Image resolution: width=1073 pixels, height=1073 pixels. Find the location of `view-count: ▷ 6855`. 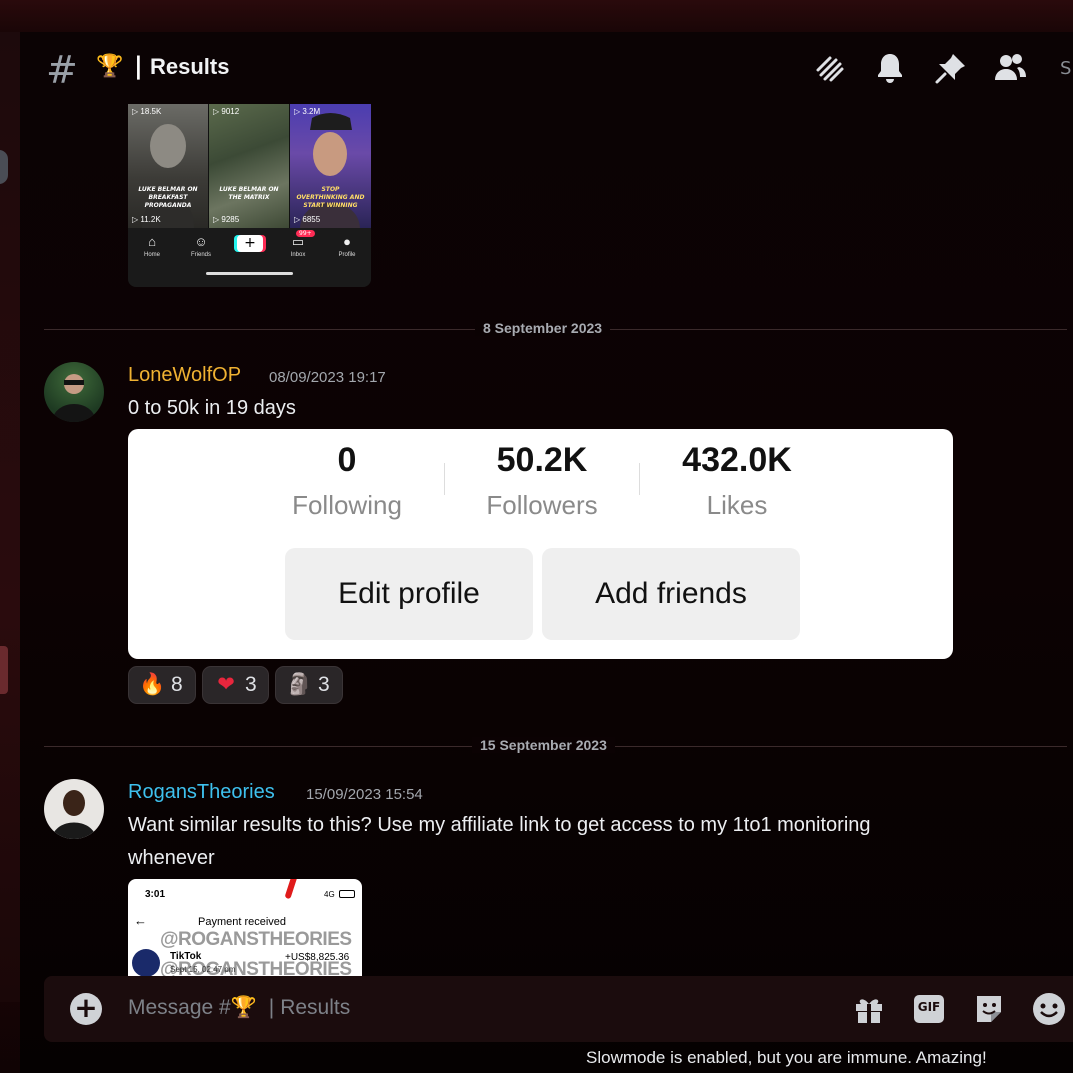

view-count: ▷ 6855 is located at coordinates (307, 219).